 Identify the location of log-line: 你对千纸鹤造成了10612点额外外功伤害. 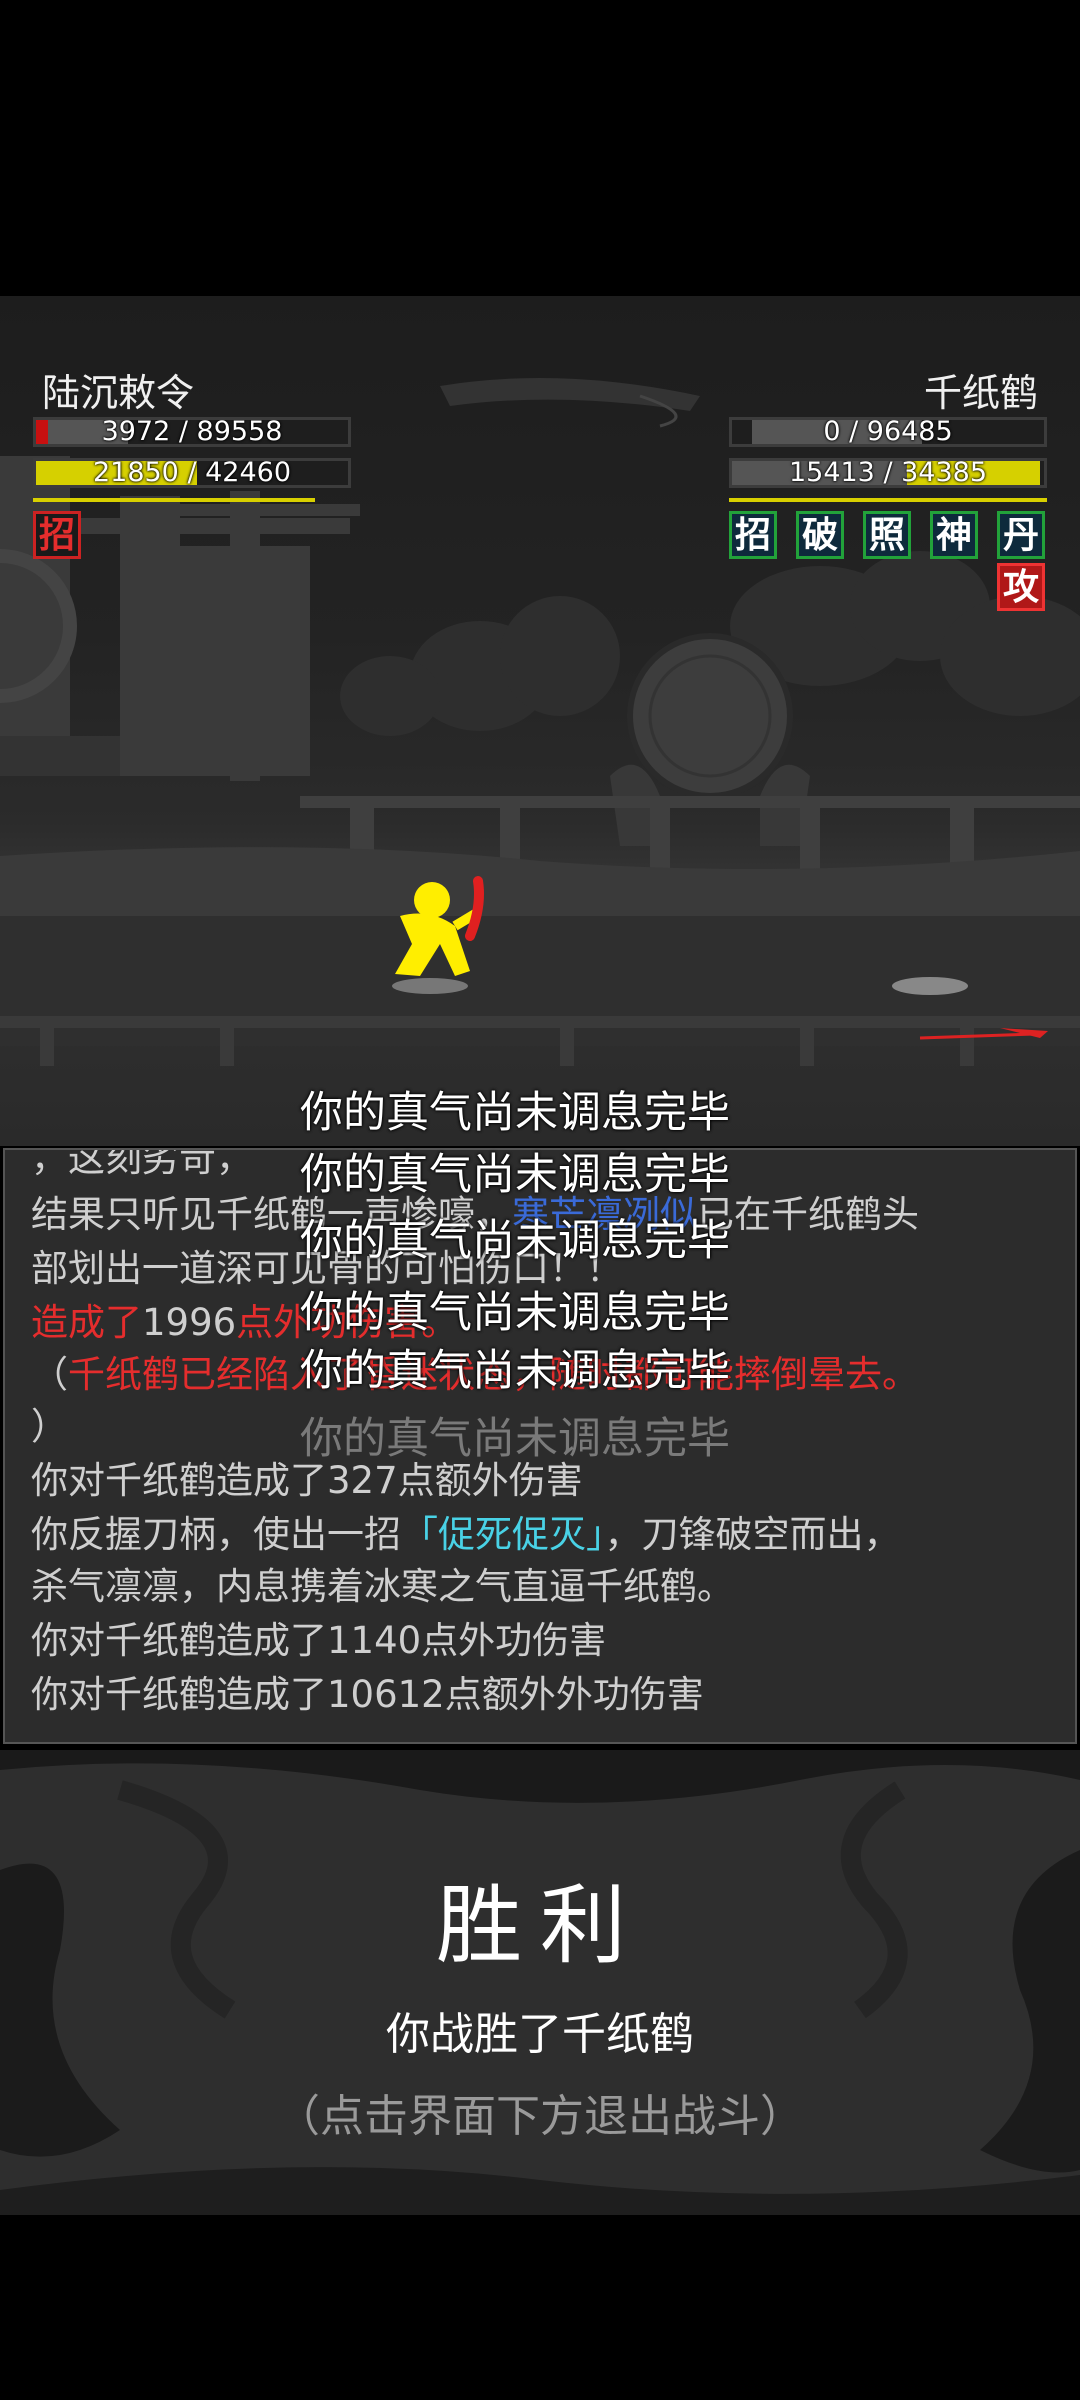
(367, 1694).